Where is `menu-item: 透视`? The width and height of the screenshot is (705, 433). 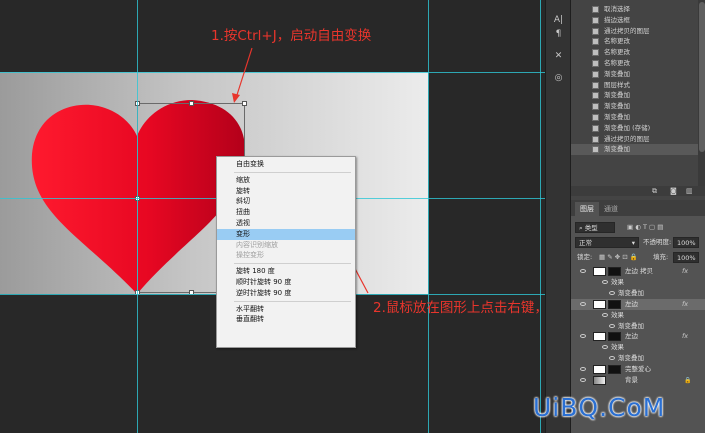 menu-item: 透视 is located at coordinates (286, 223).